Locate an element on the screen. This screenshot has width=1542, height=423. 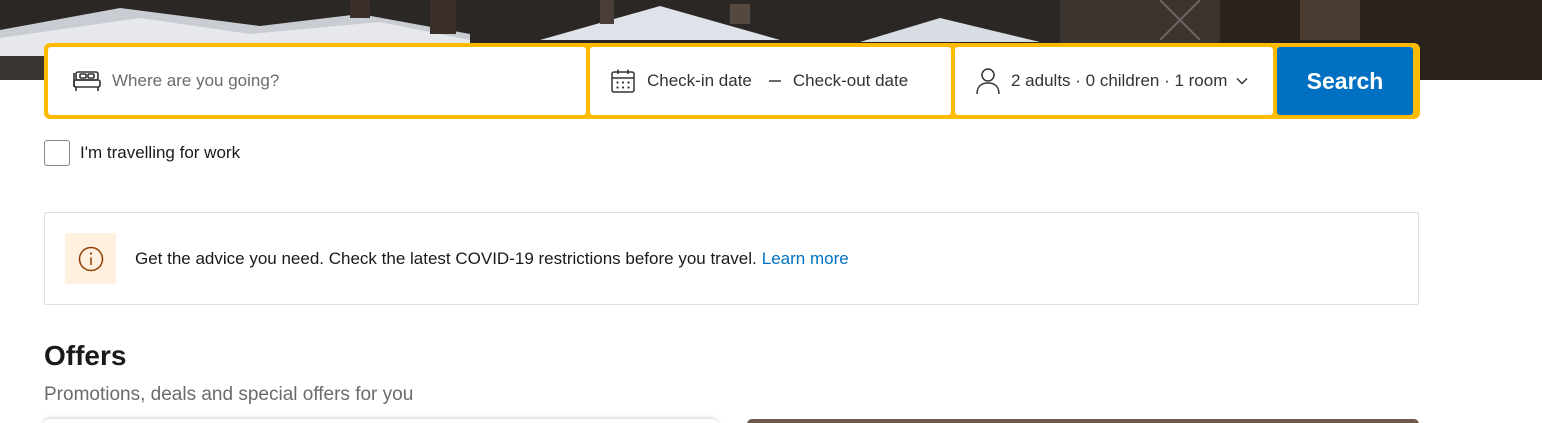
info-icon is located at coordinates (90, 258).